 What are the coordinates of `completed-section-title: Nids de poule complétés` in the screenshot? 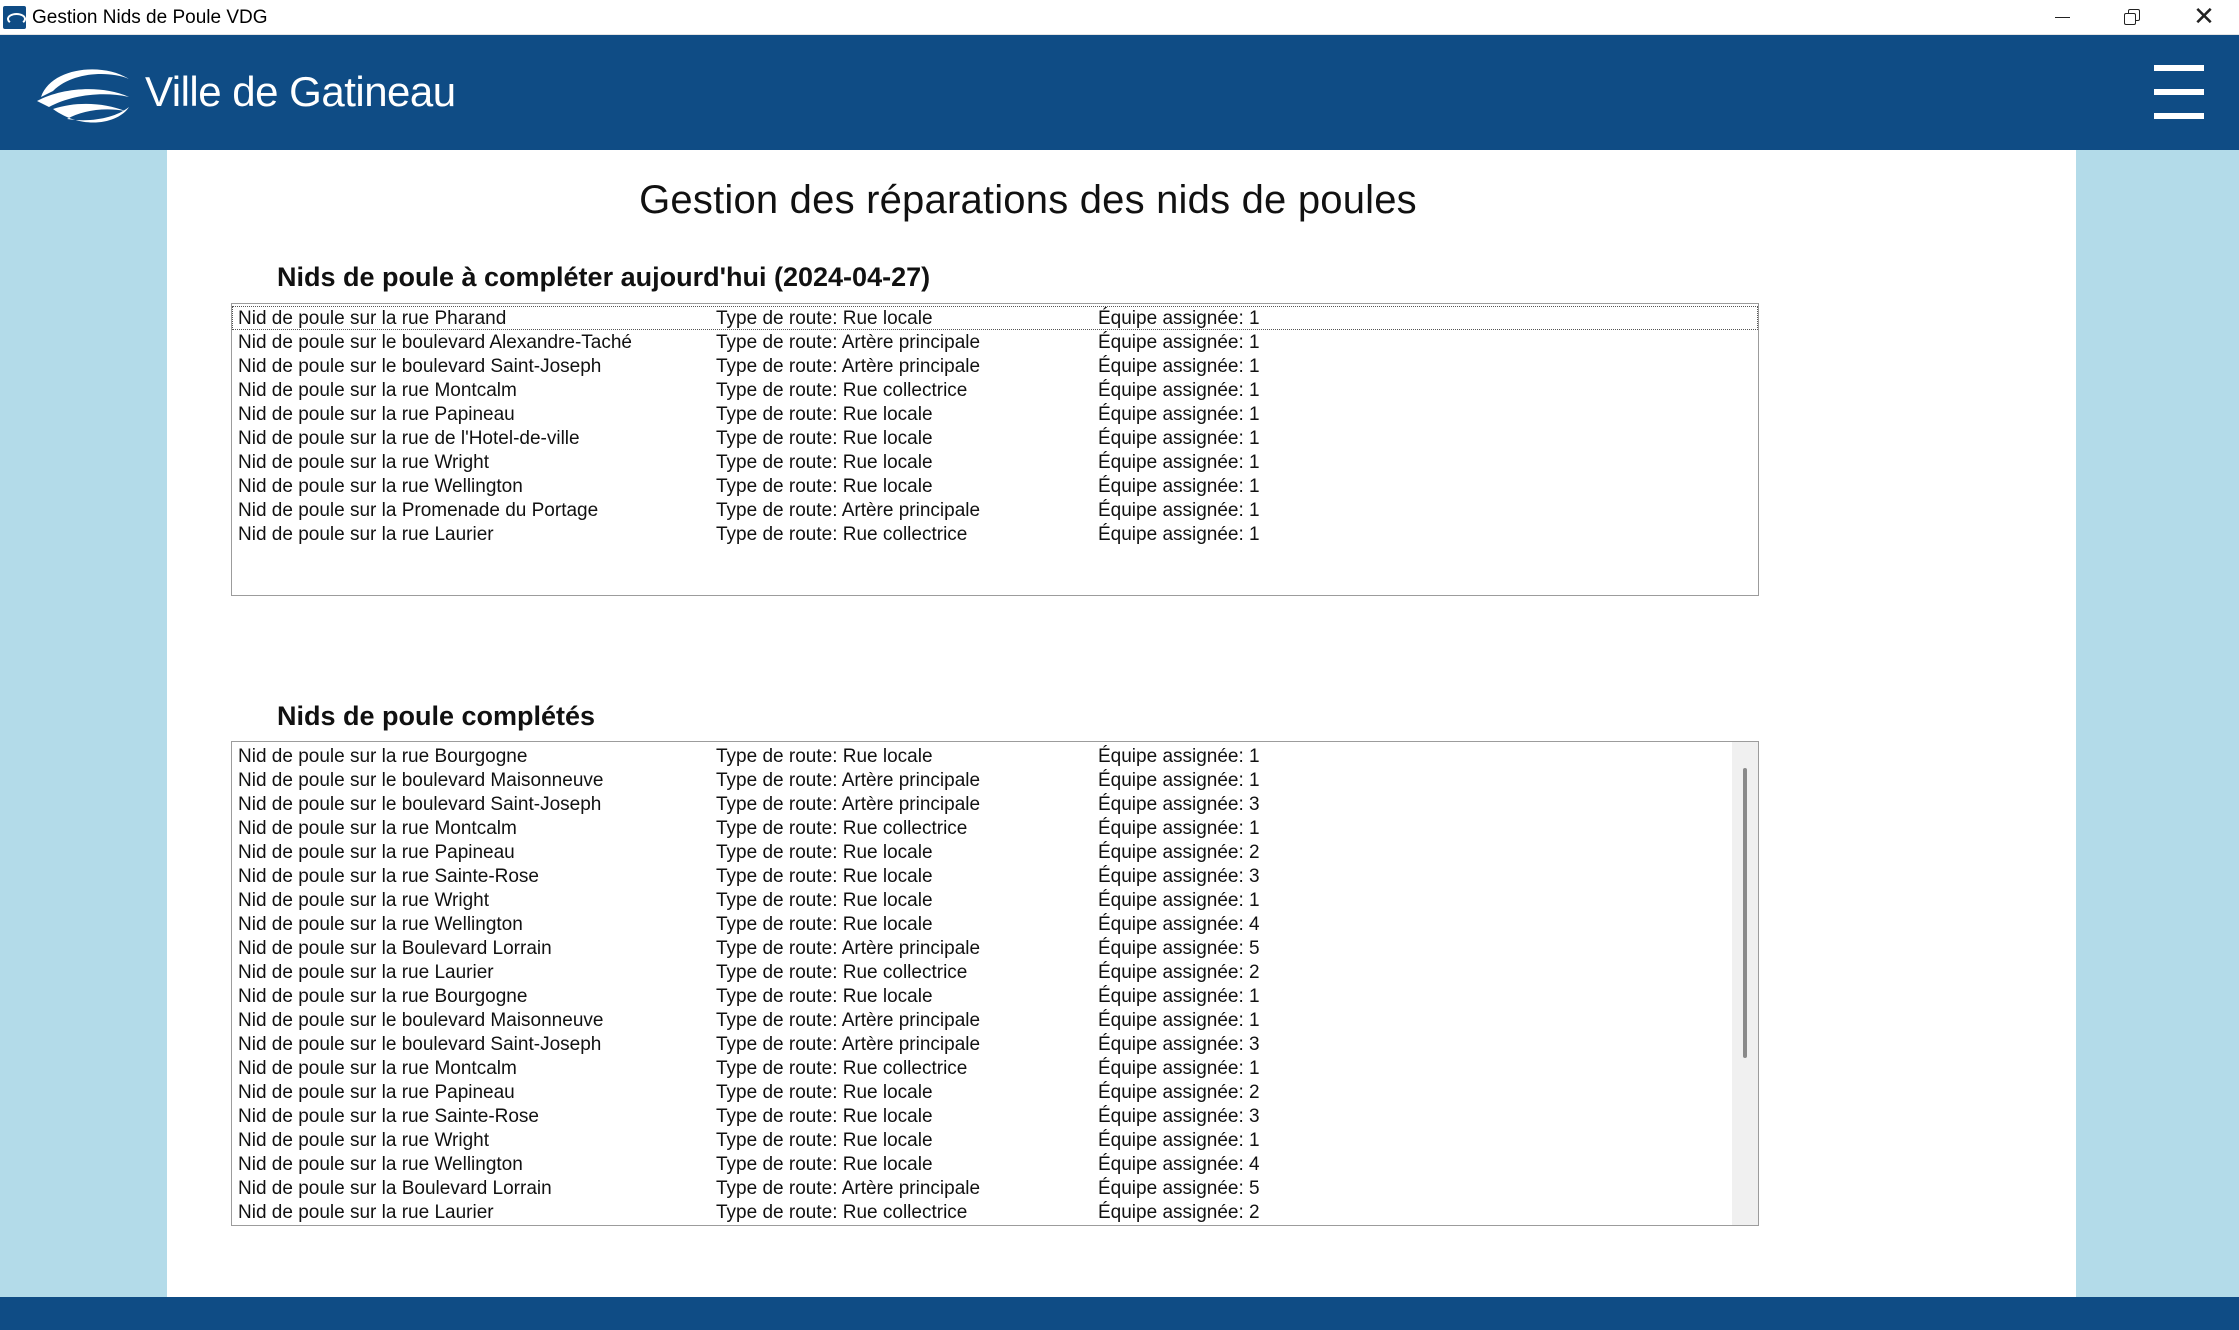 It's located at (436, 716).